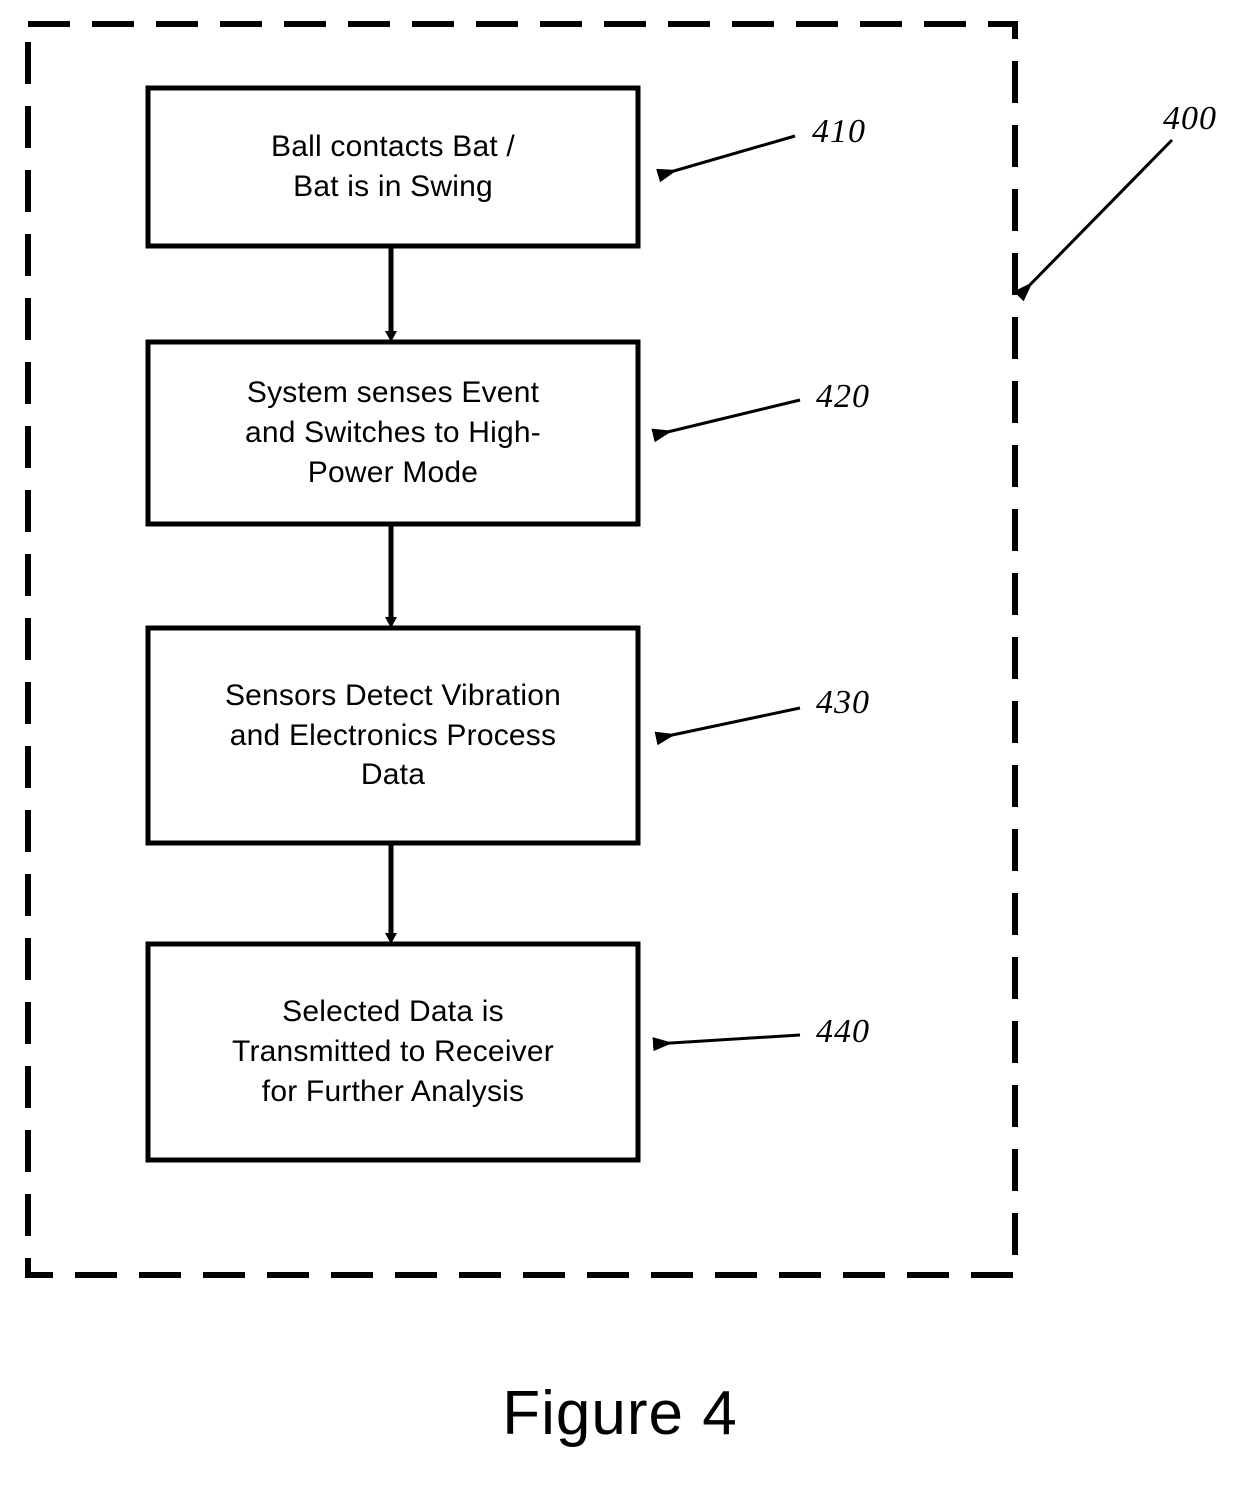  Describe the element at coordinates (843, 396) in the screenshot. I see `reference-numeral-420: 420` at that location.